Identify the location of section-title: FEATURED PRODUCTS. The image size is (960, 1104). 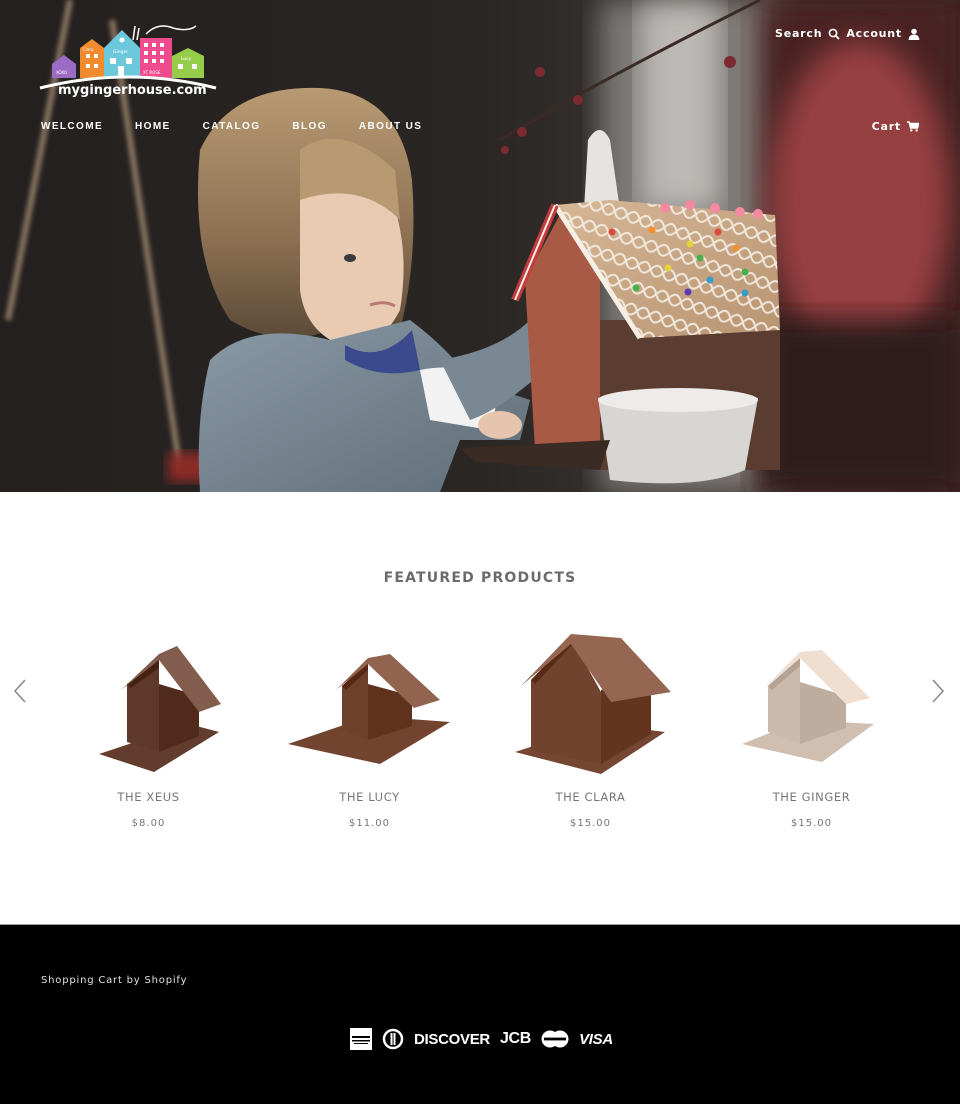
(480, 578).